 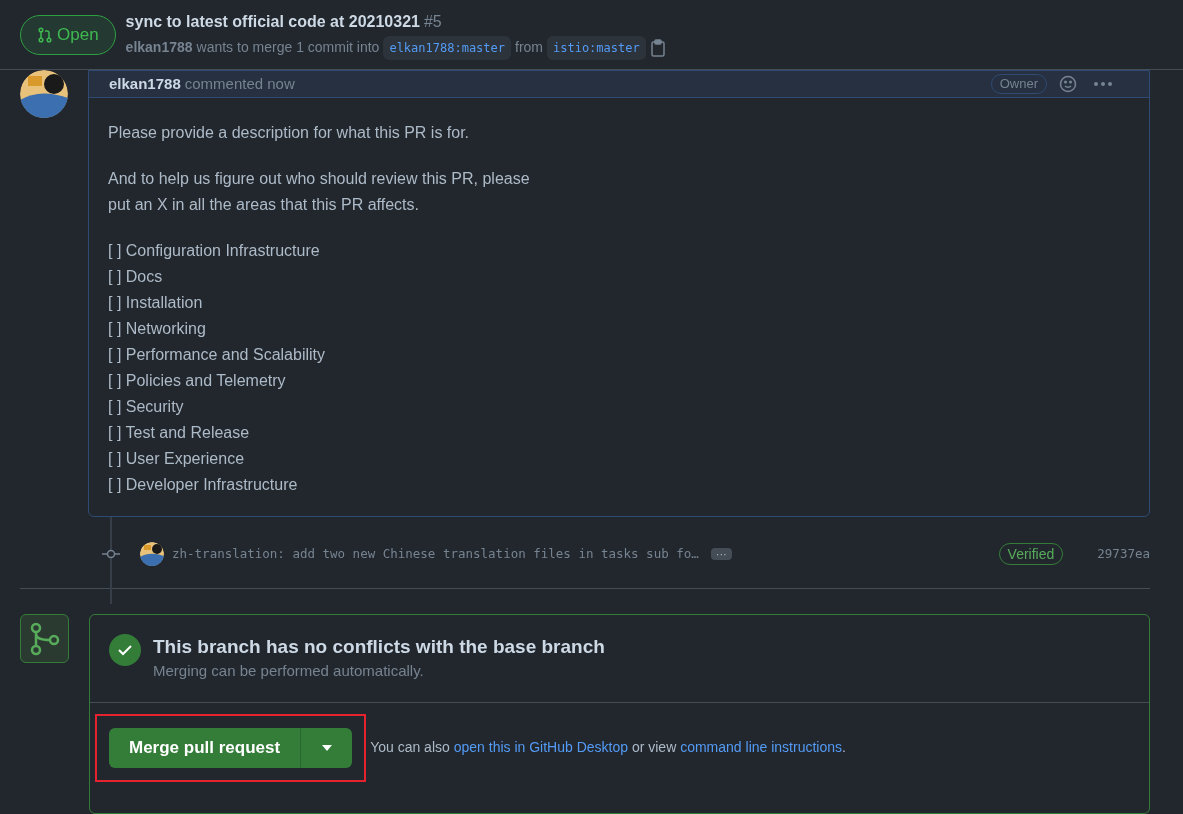 What do you see at coordinates (541, 747) in the screenshot?
I see `github-desktop-link: open this in GitHub Desktop` at bounding box center [541, 747].